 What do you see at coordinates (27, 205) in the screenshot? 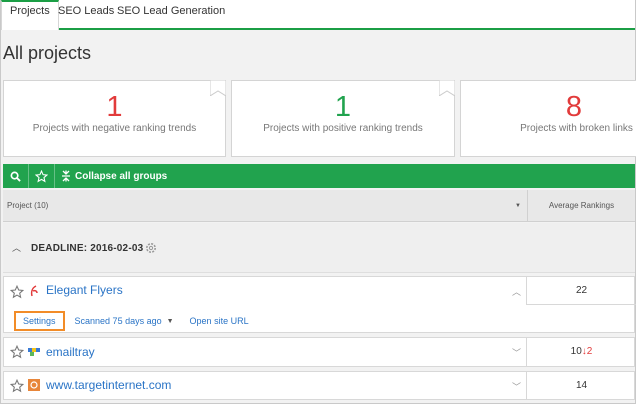
I see `project-column-header: Project (10)` at bounding box center [27, 205].